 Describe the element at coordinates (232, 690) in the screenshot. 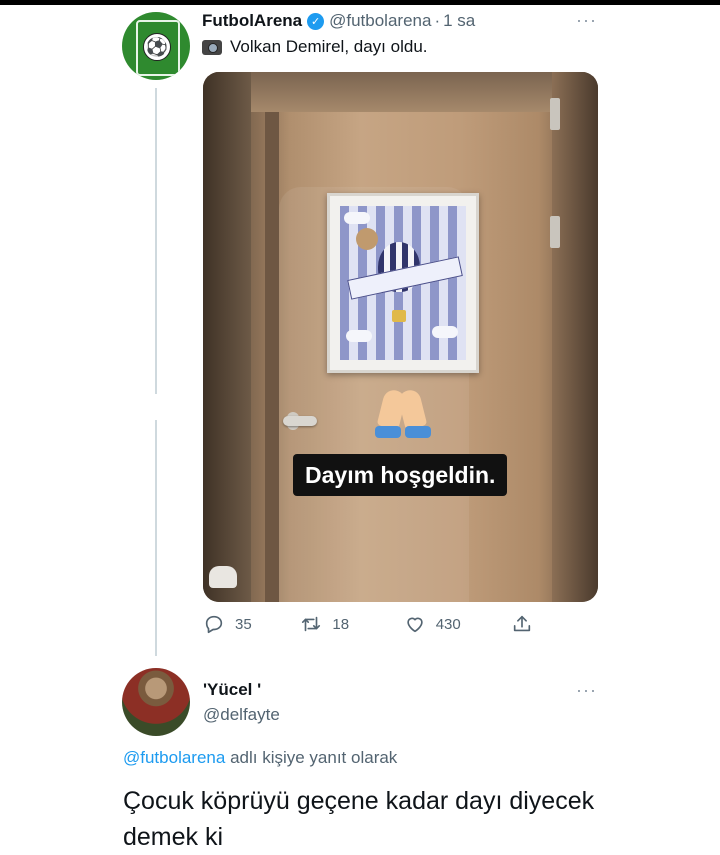

I see `reply-author-name: 'Yücel '` at that location.